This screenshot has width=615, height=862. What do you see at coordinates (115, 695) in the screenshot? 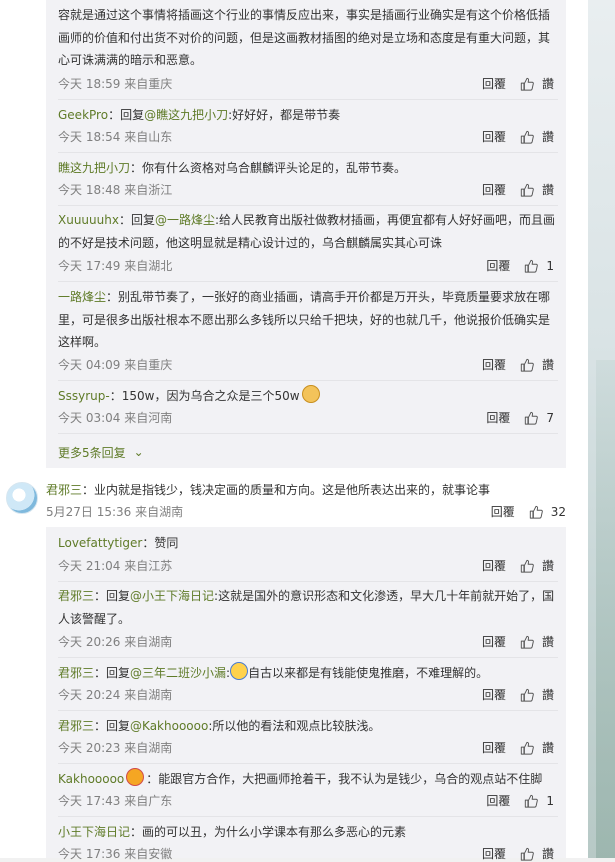
I see `reply-timestamp: 今天 20:24 来自湖南` at bounding box center [115, 695].